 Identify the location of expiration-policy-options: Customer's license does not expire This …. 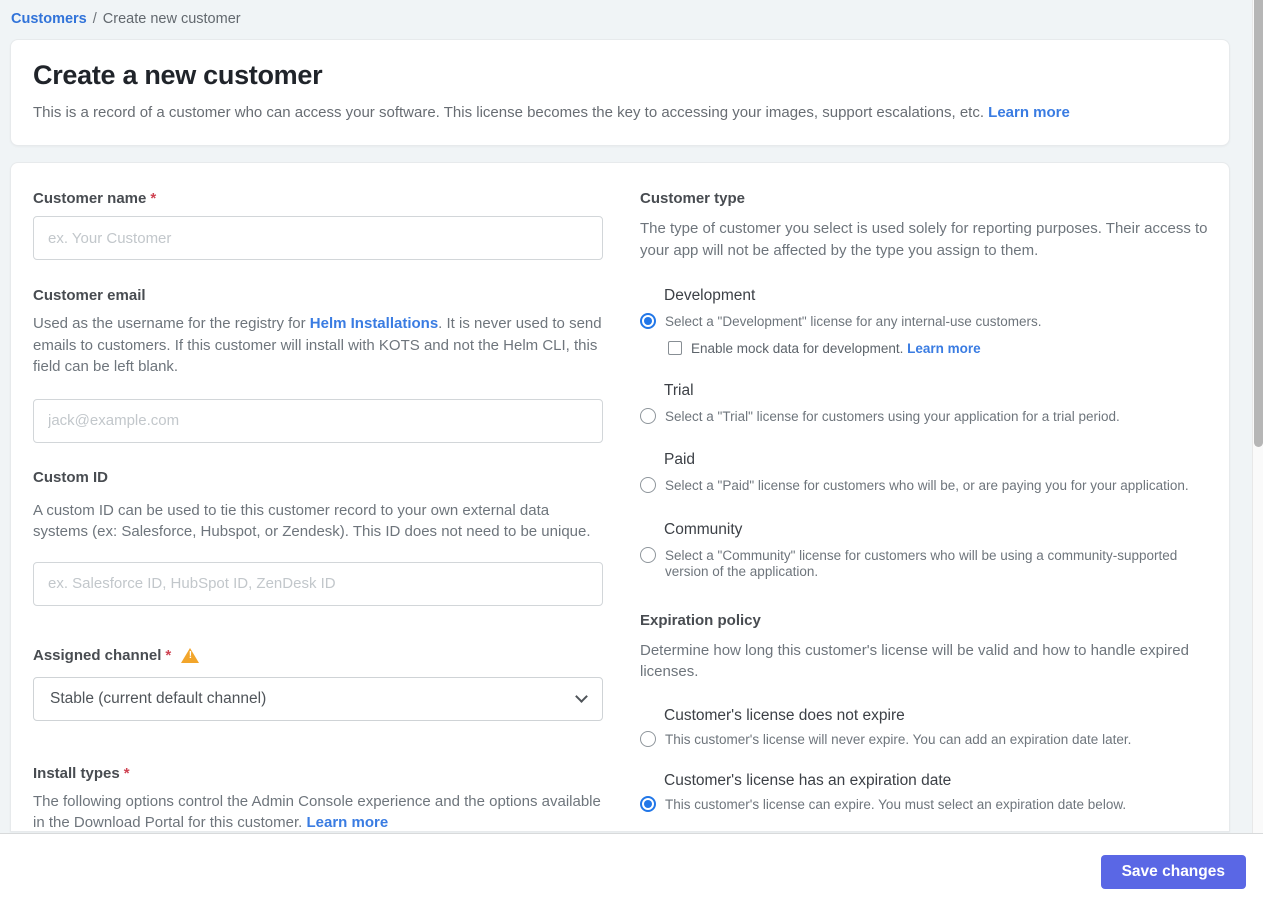
(925, 760).